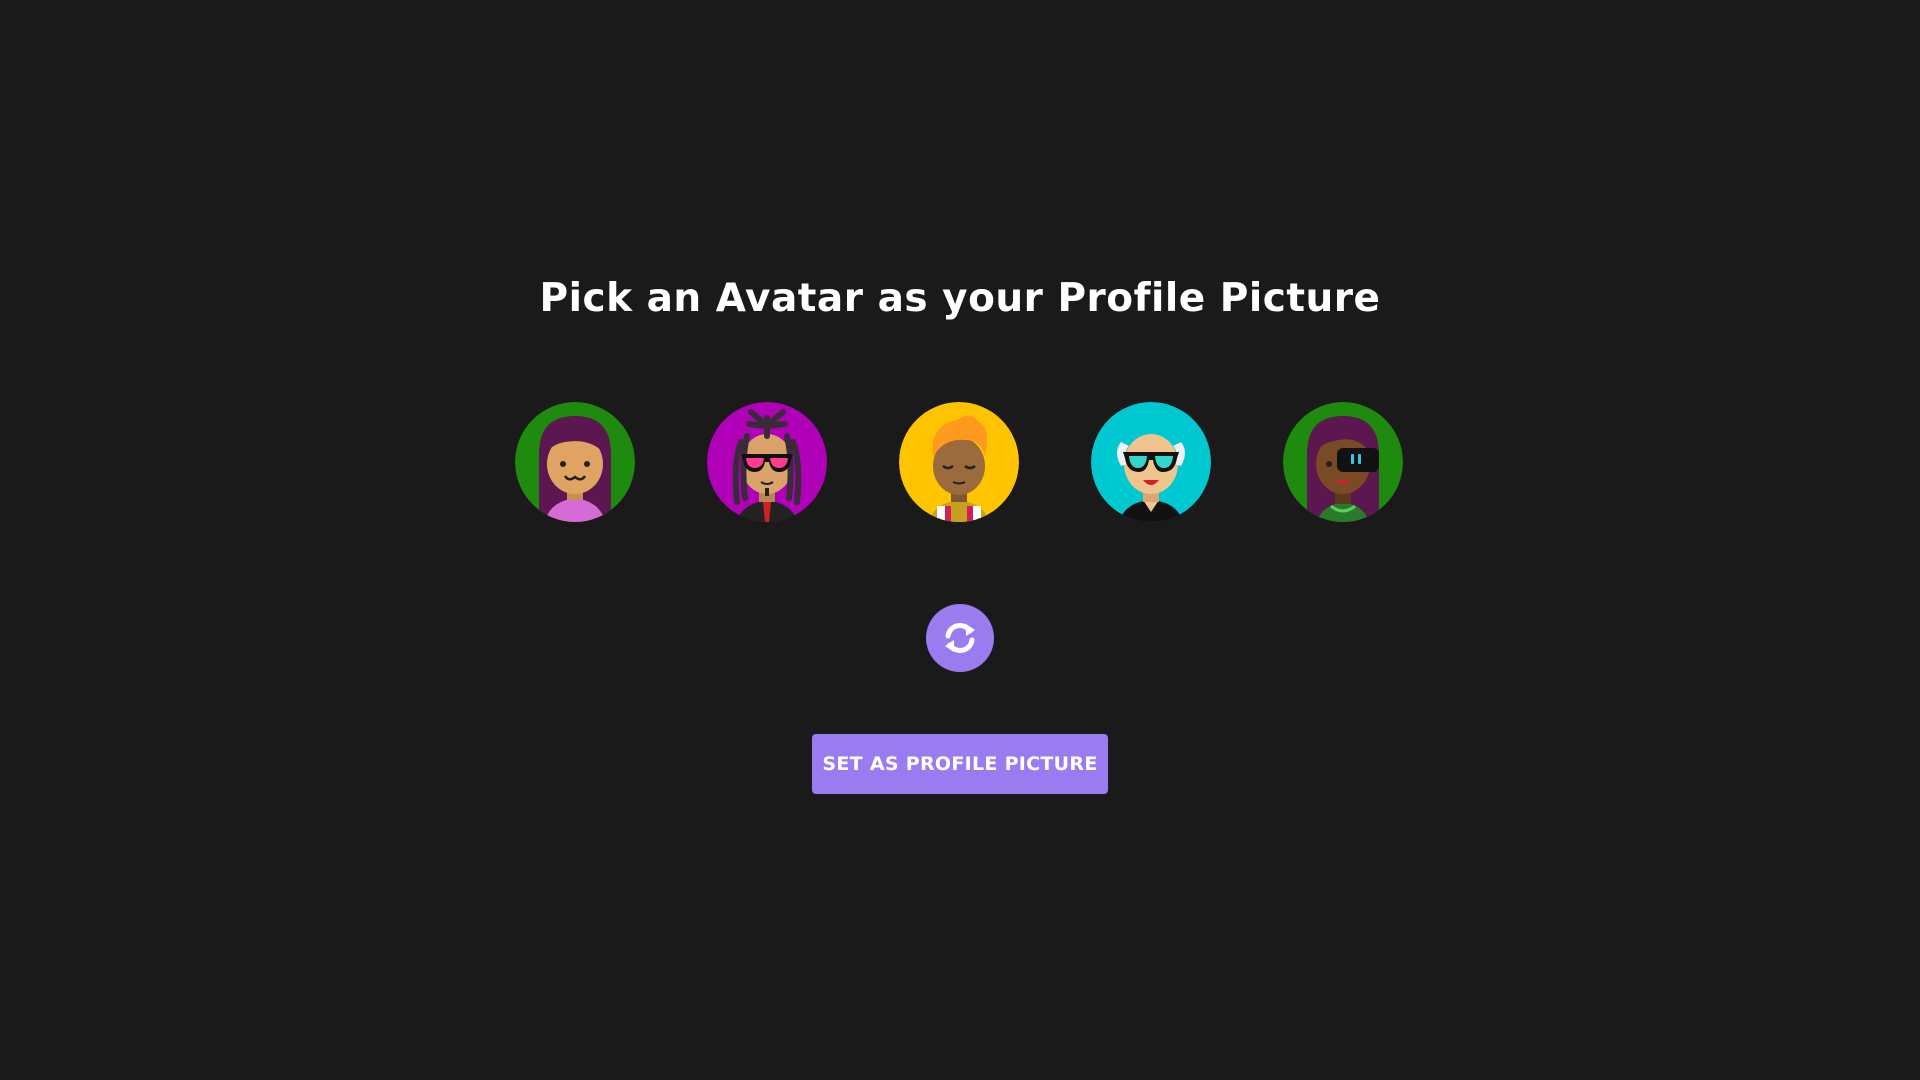 The image size is (1920, 1080). I want to click on set-profile-picture-button: SET AS PROFILE PICTURE, so click(960, 764).